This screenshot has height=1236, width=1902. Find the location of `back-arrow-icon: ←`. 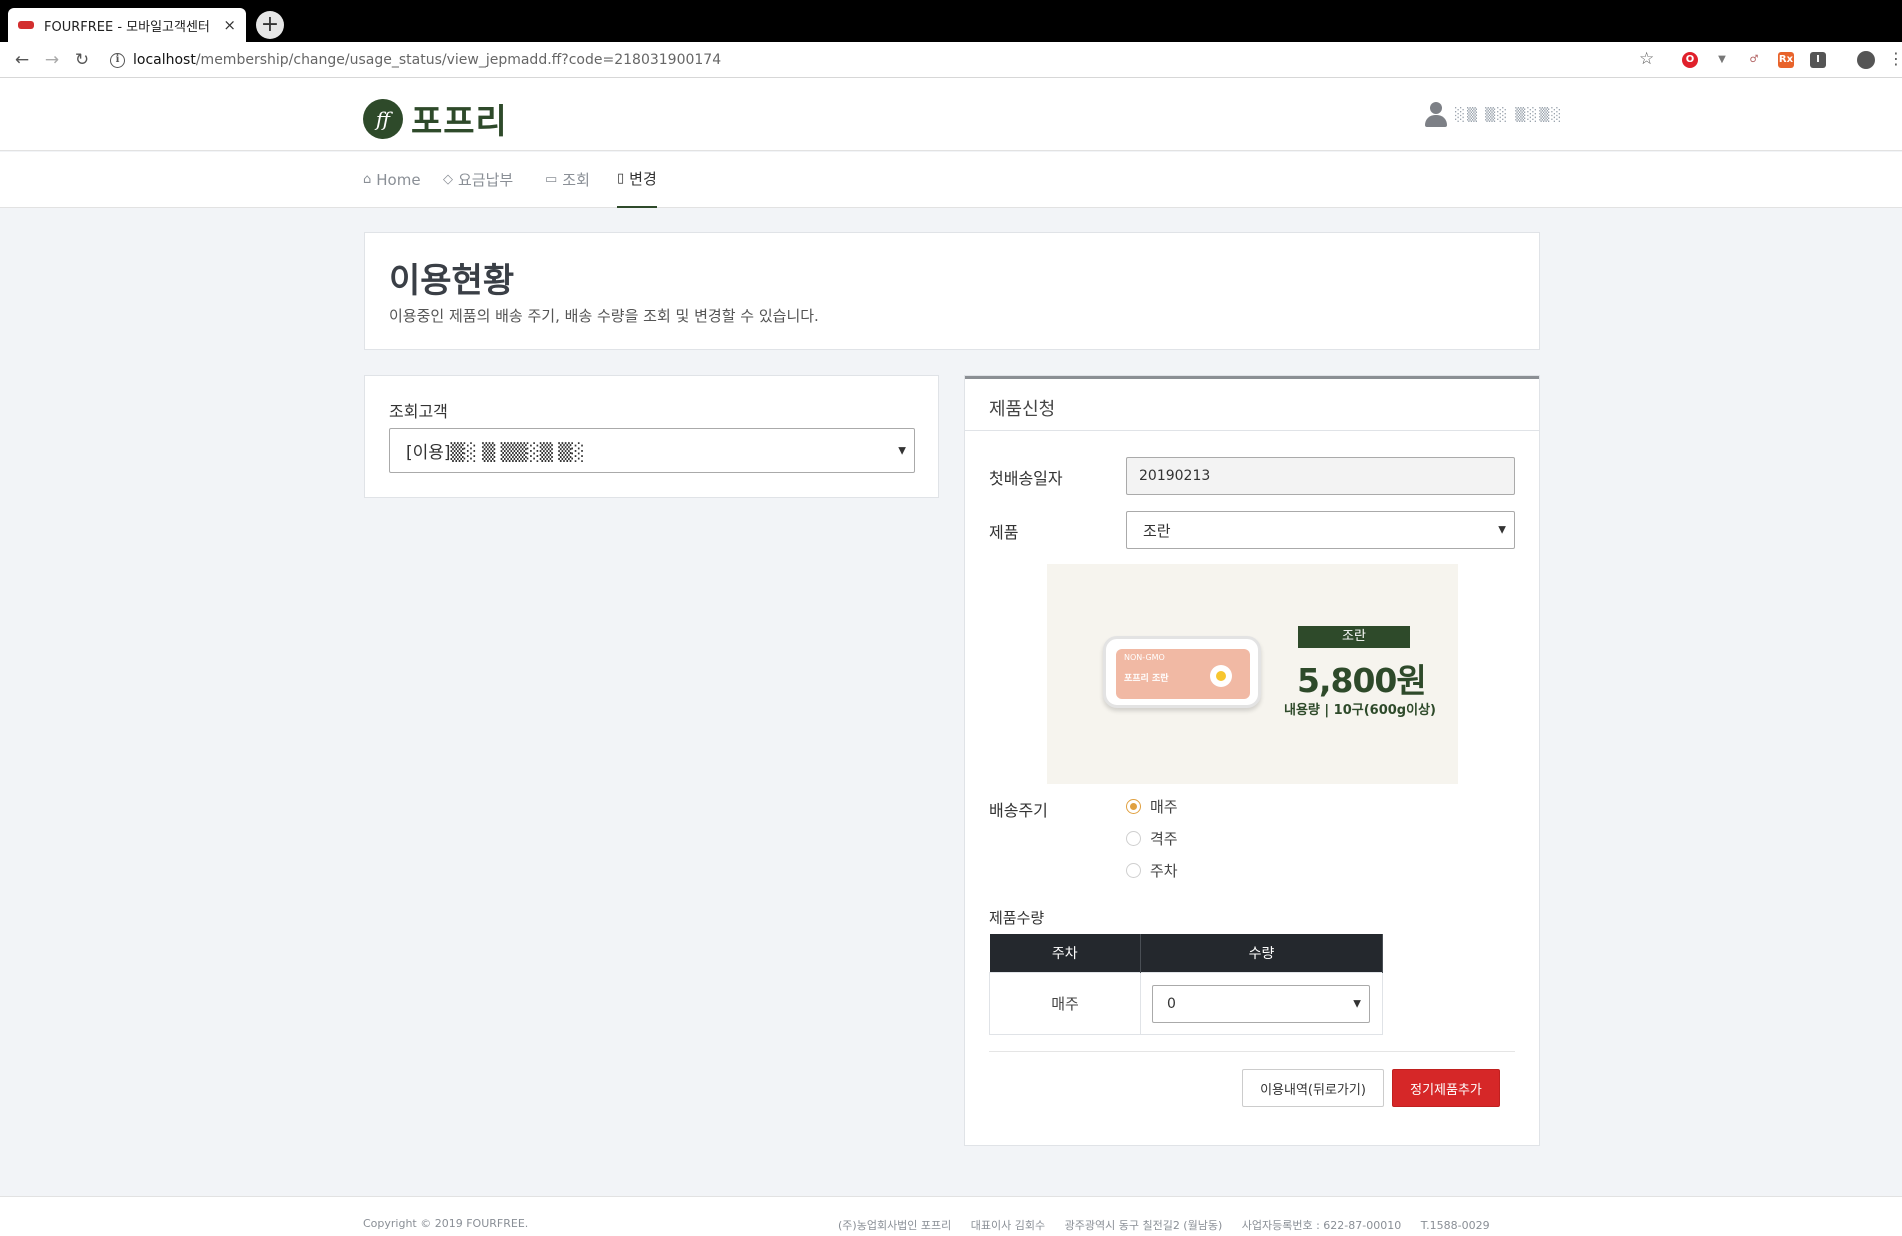

back-arrow-icon: ← is located at coordinates (22, 60).